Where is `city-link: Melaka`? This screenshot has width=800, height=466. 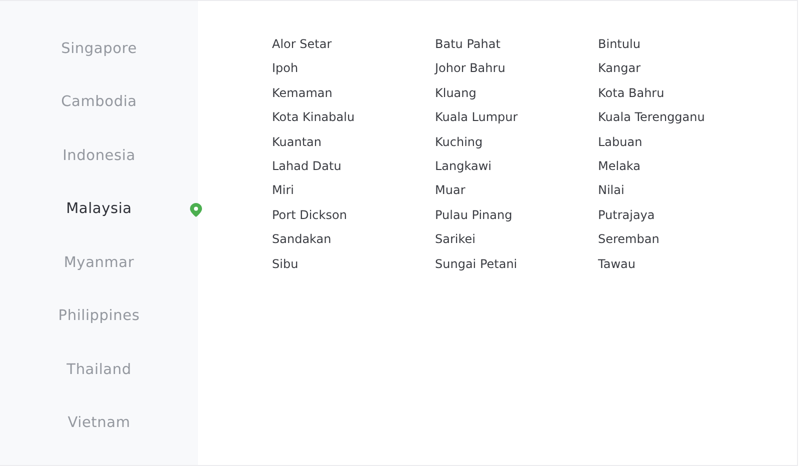
city-link: Melaka is located at coordinates (679, 166).